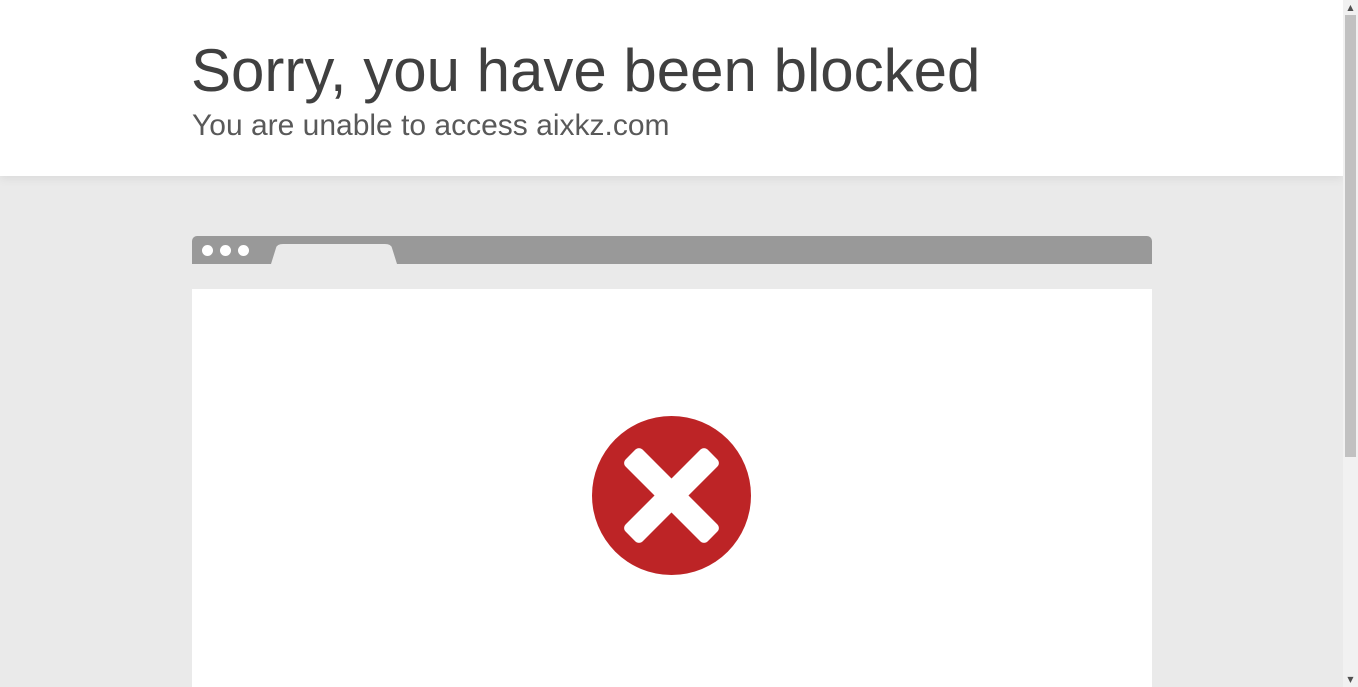 The width and height of the screenshot is (1358, 687). What do you see at coordinates (1350, 236) in the screenshot?
I see `scrollbar-thumb` at bounding box center [1350, 236].